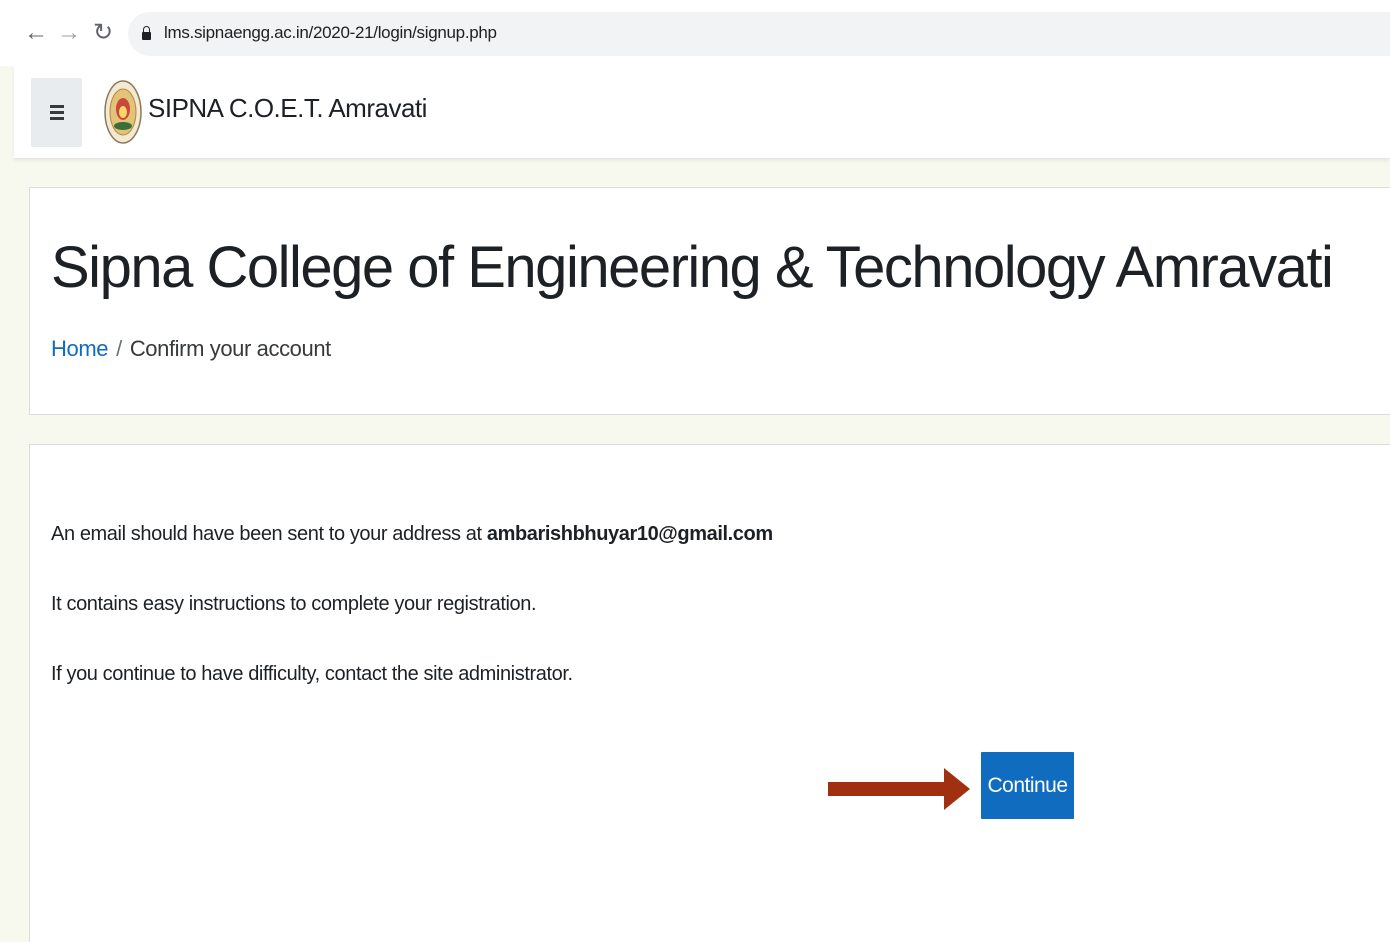 This screenshot has width=1390, height=942. I want to click on menu-toggle-button, so click(56, 112).